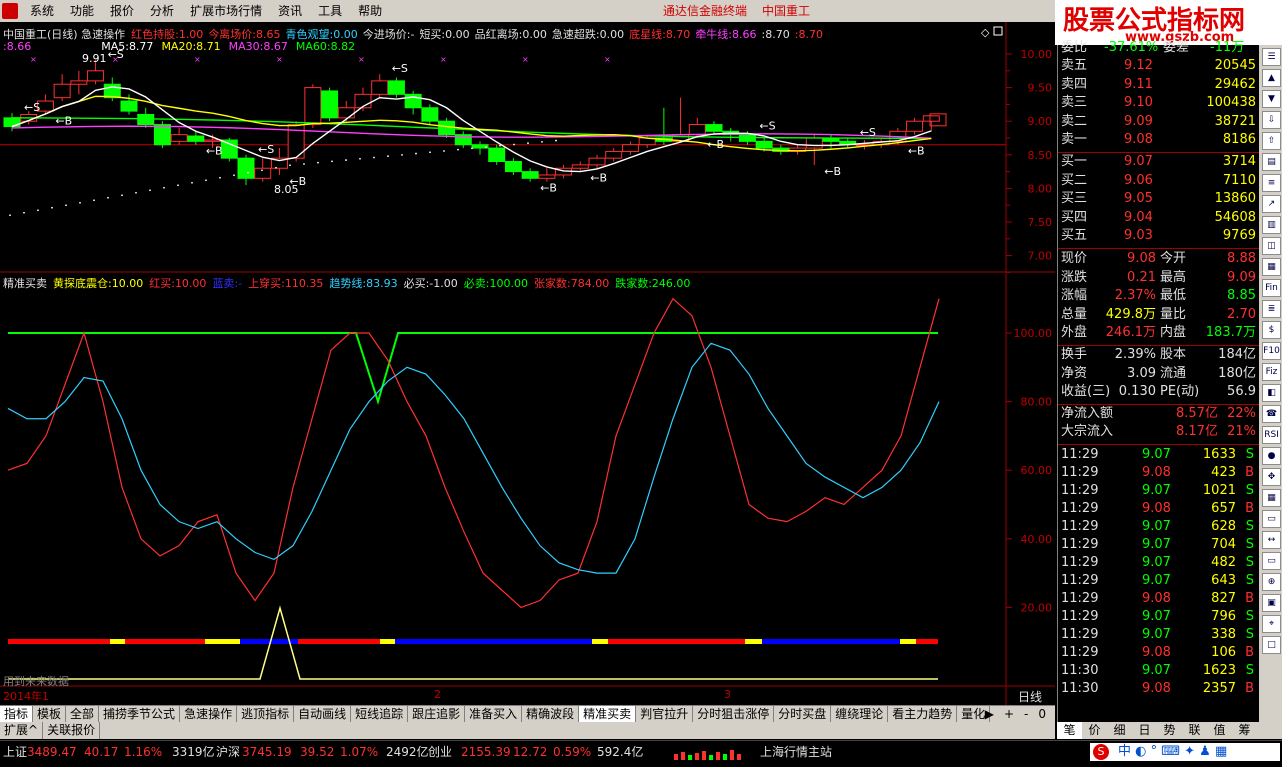 The height and width of the screenshot is (767, 1282). What do you see at coordinates (83, 714) in the screenshot?
I see `tab-2: 全部` at bounding box center [83, 714].